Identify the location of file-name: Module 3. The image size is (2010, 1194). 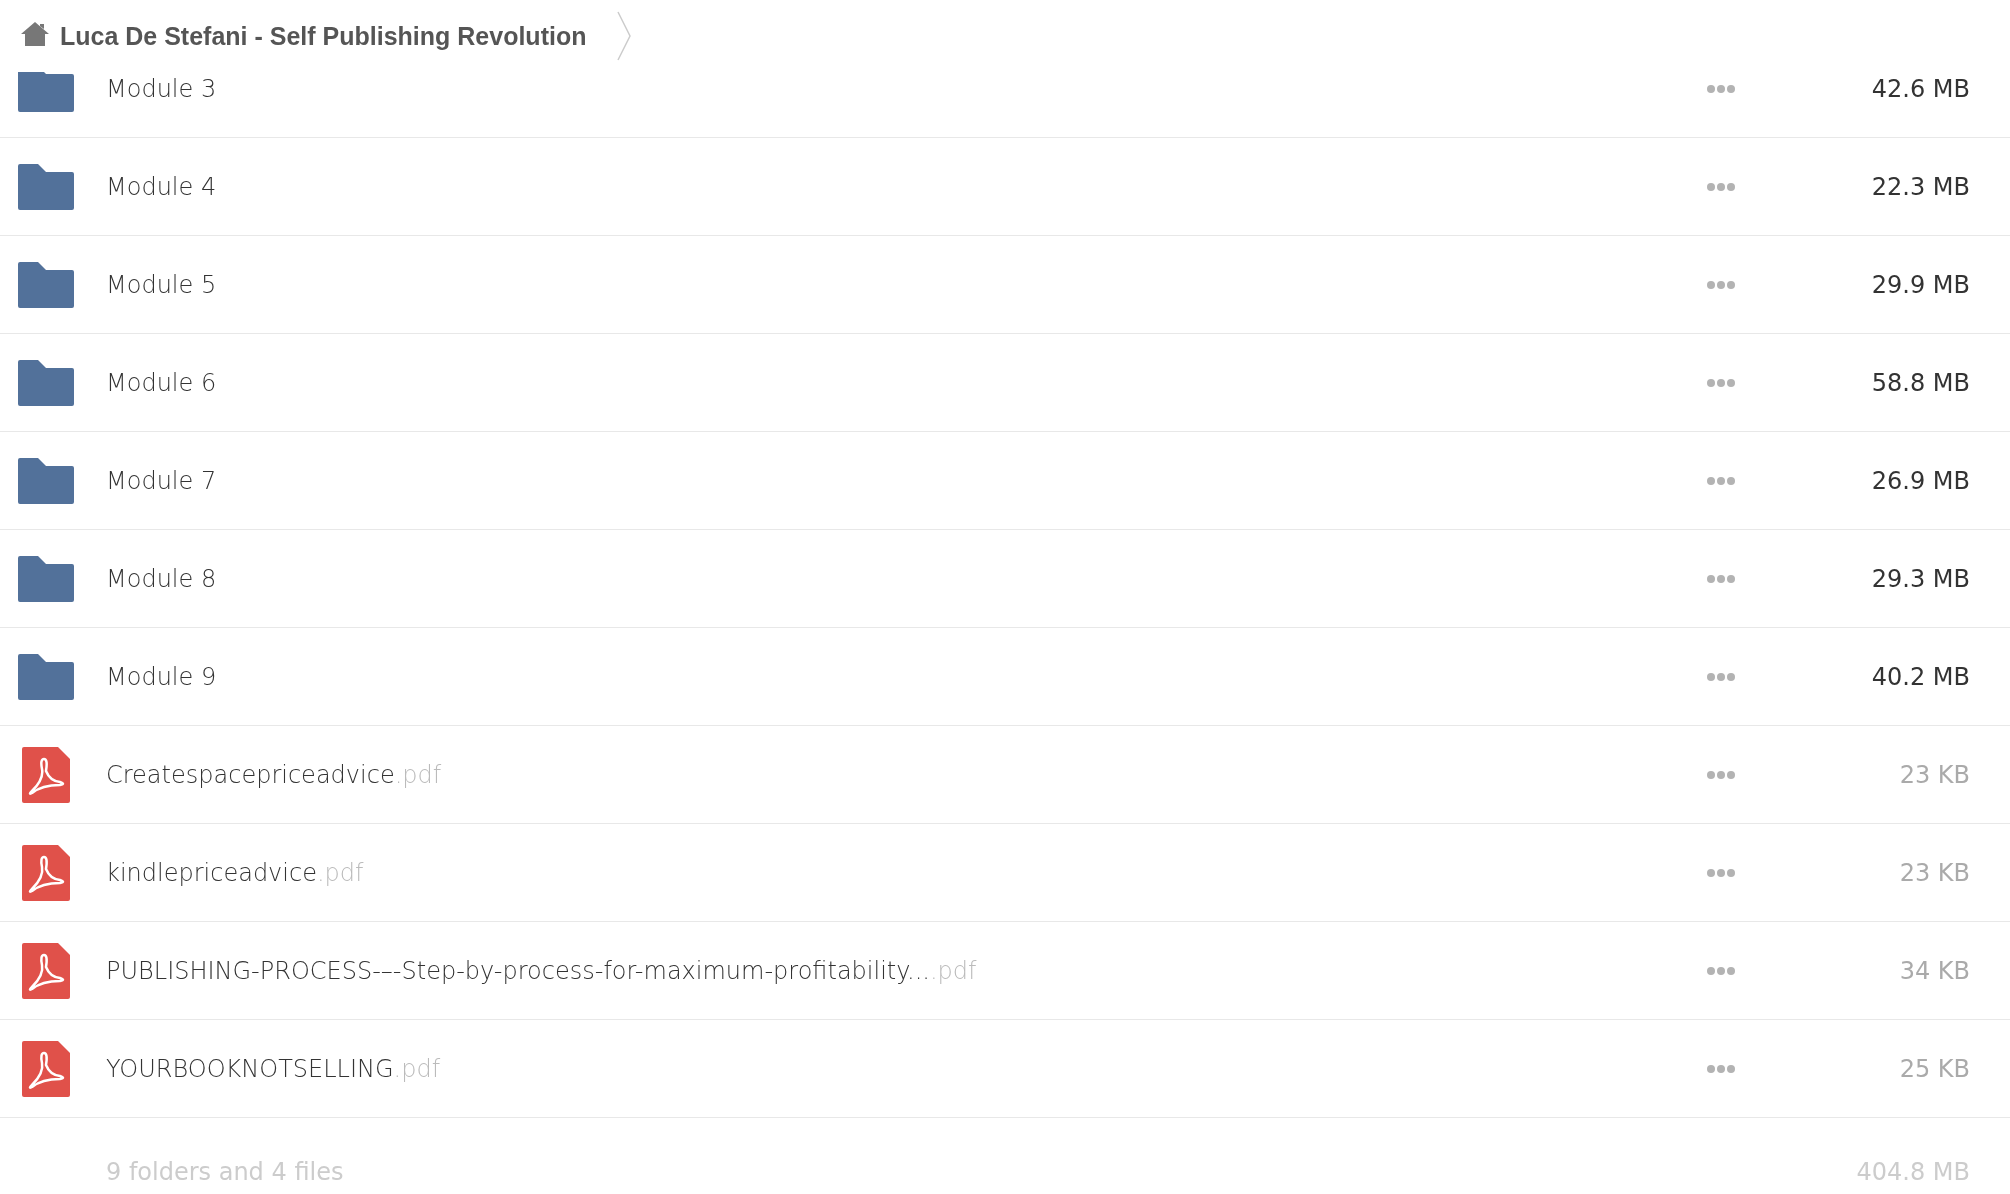
(161, 88).